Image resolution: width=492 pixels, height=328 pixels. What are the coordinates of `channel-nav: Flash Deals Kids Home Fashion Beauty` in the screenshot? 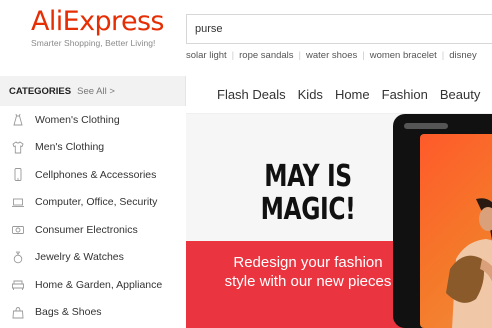 It's located at (339, 95).